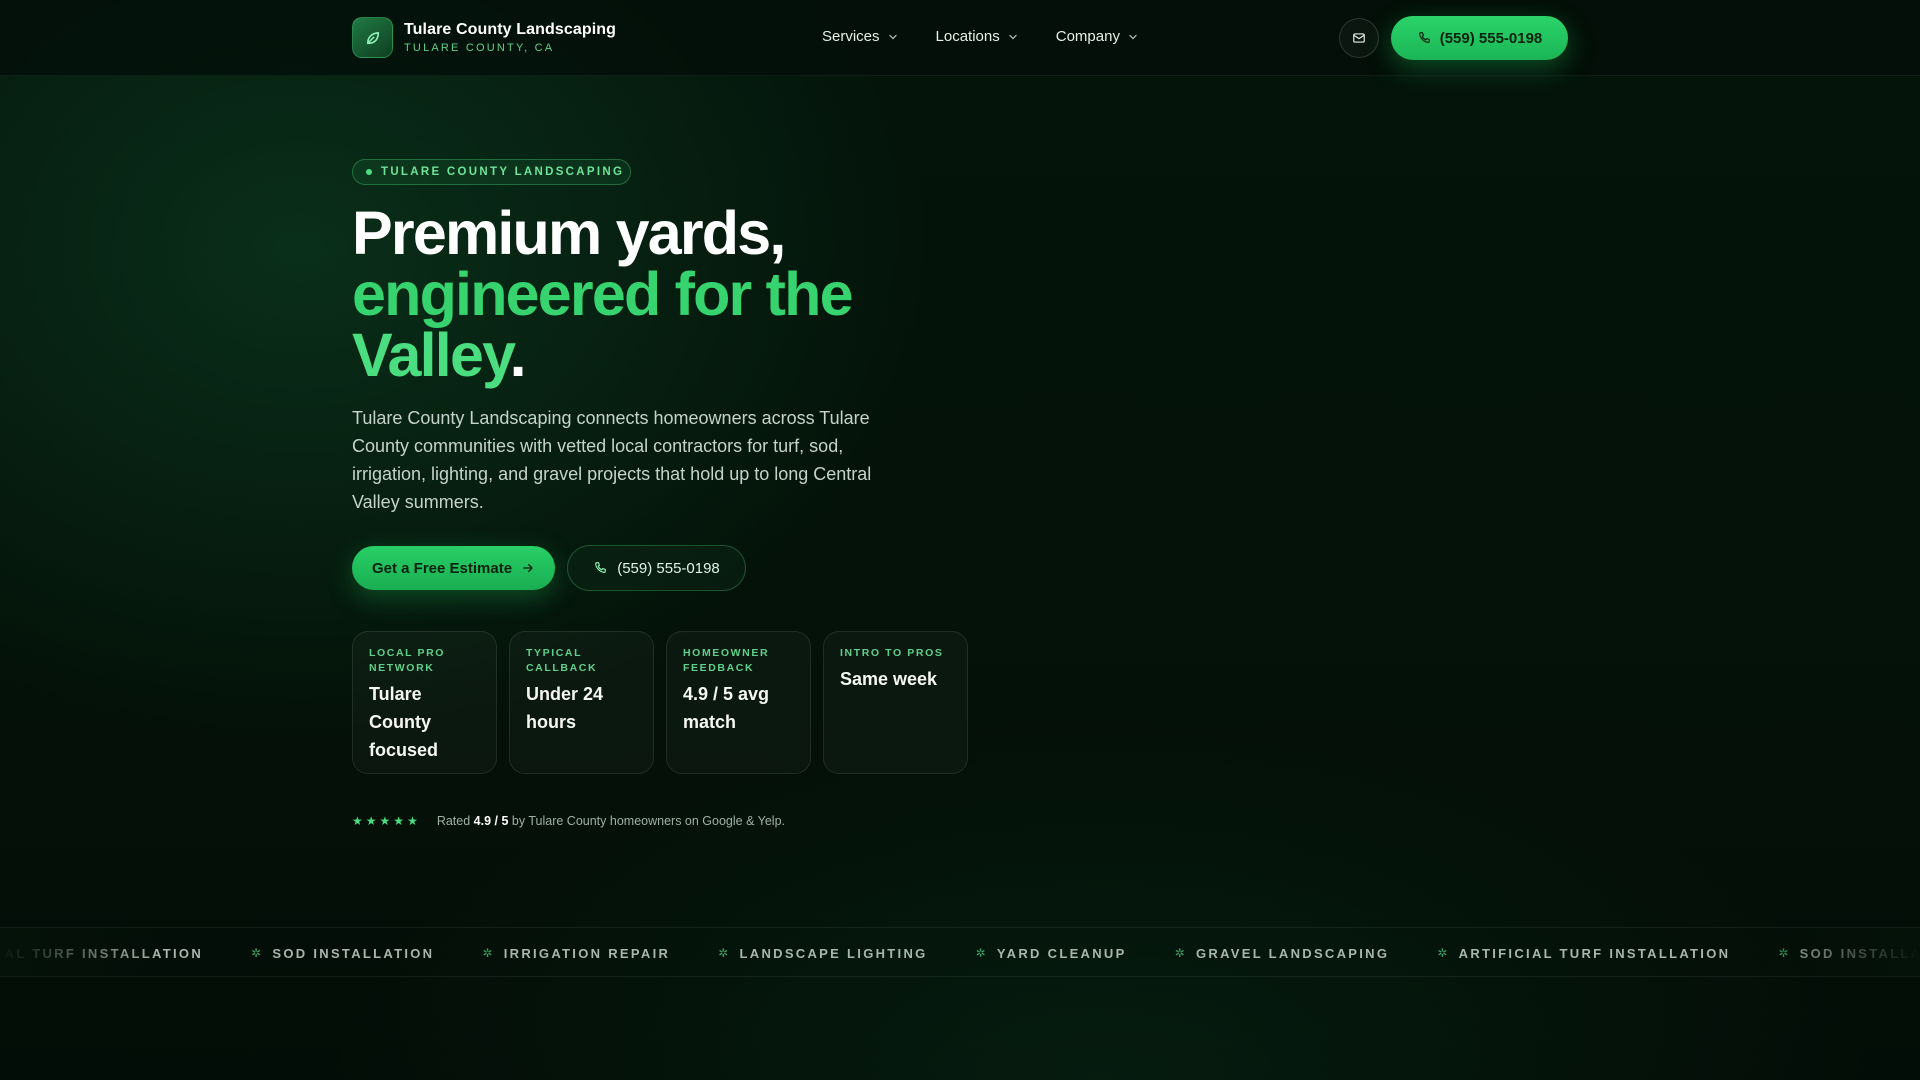  I want to click on hero-phone-button: (559) 555-0198, so click(656, 568).